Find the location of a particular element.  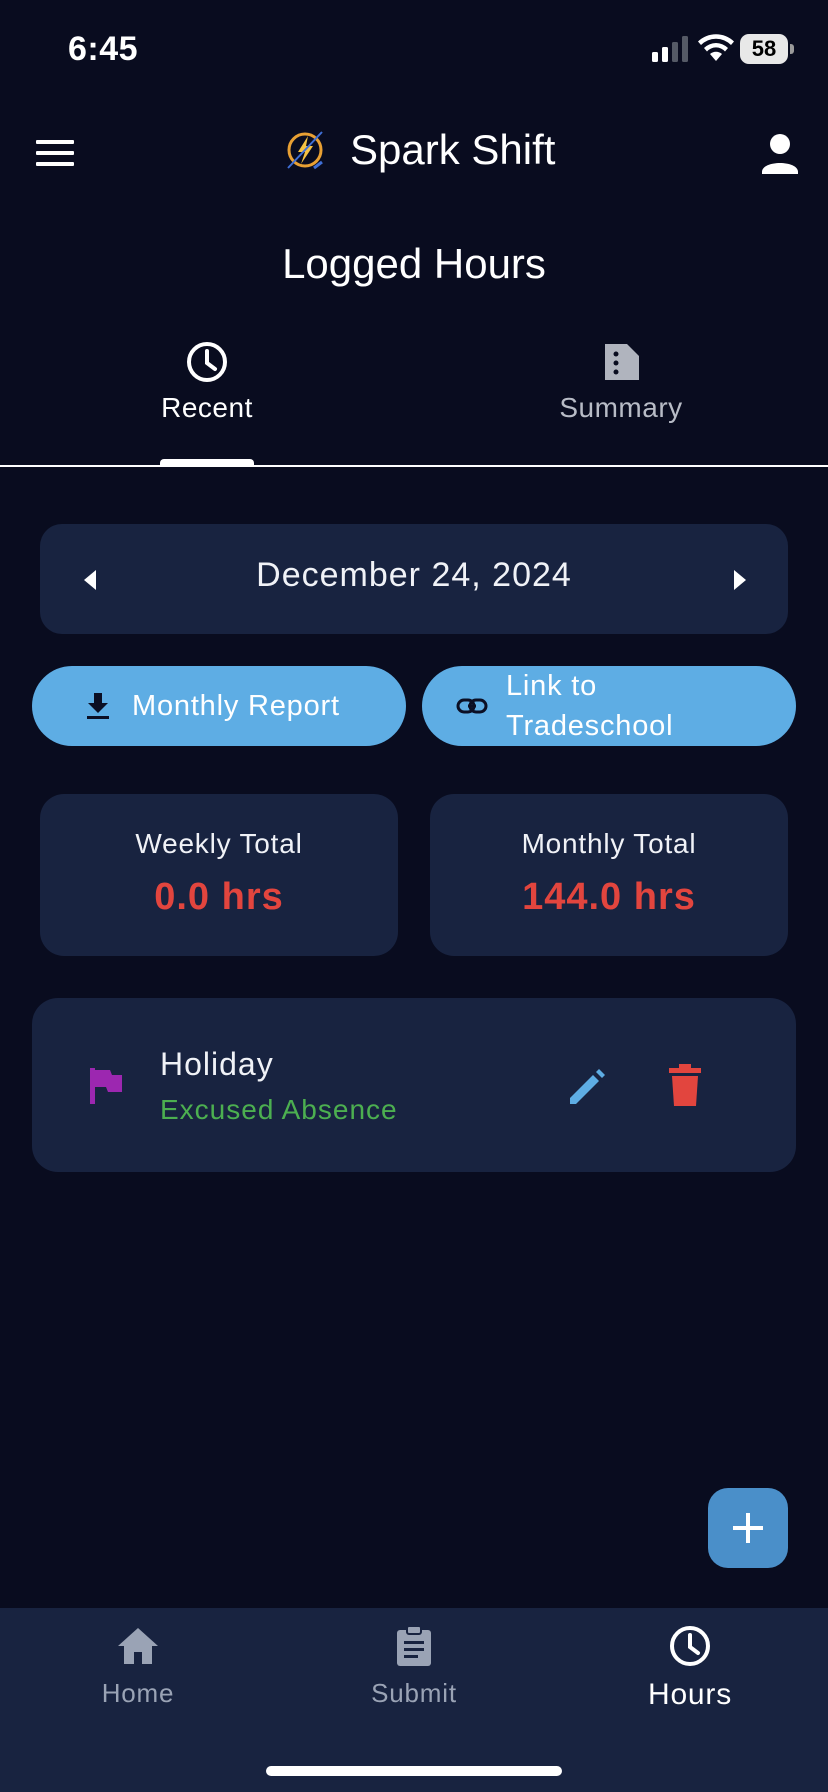

link-tradeschool-label-line2: Tradeschool is located at coordinates (590, 726).